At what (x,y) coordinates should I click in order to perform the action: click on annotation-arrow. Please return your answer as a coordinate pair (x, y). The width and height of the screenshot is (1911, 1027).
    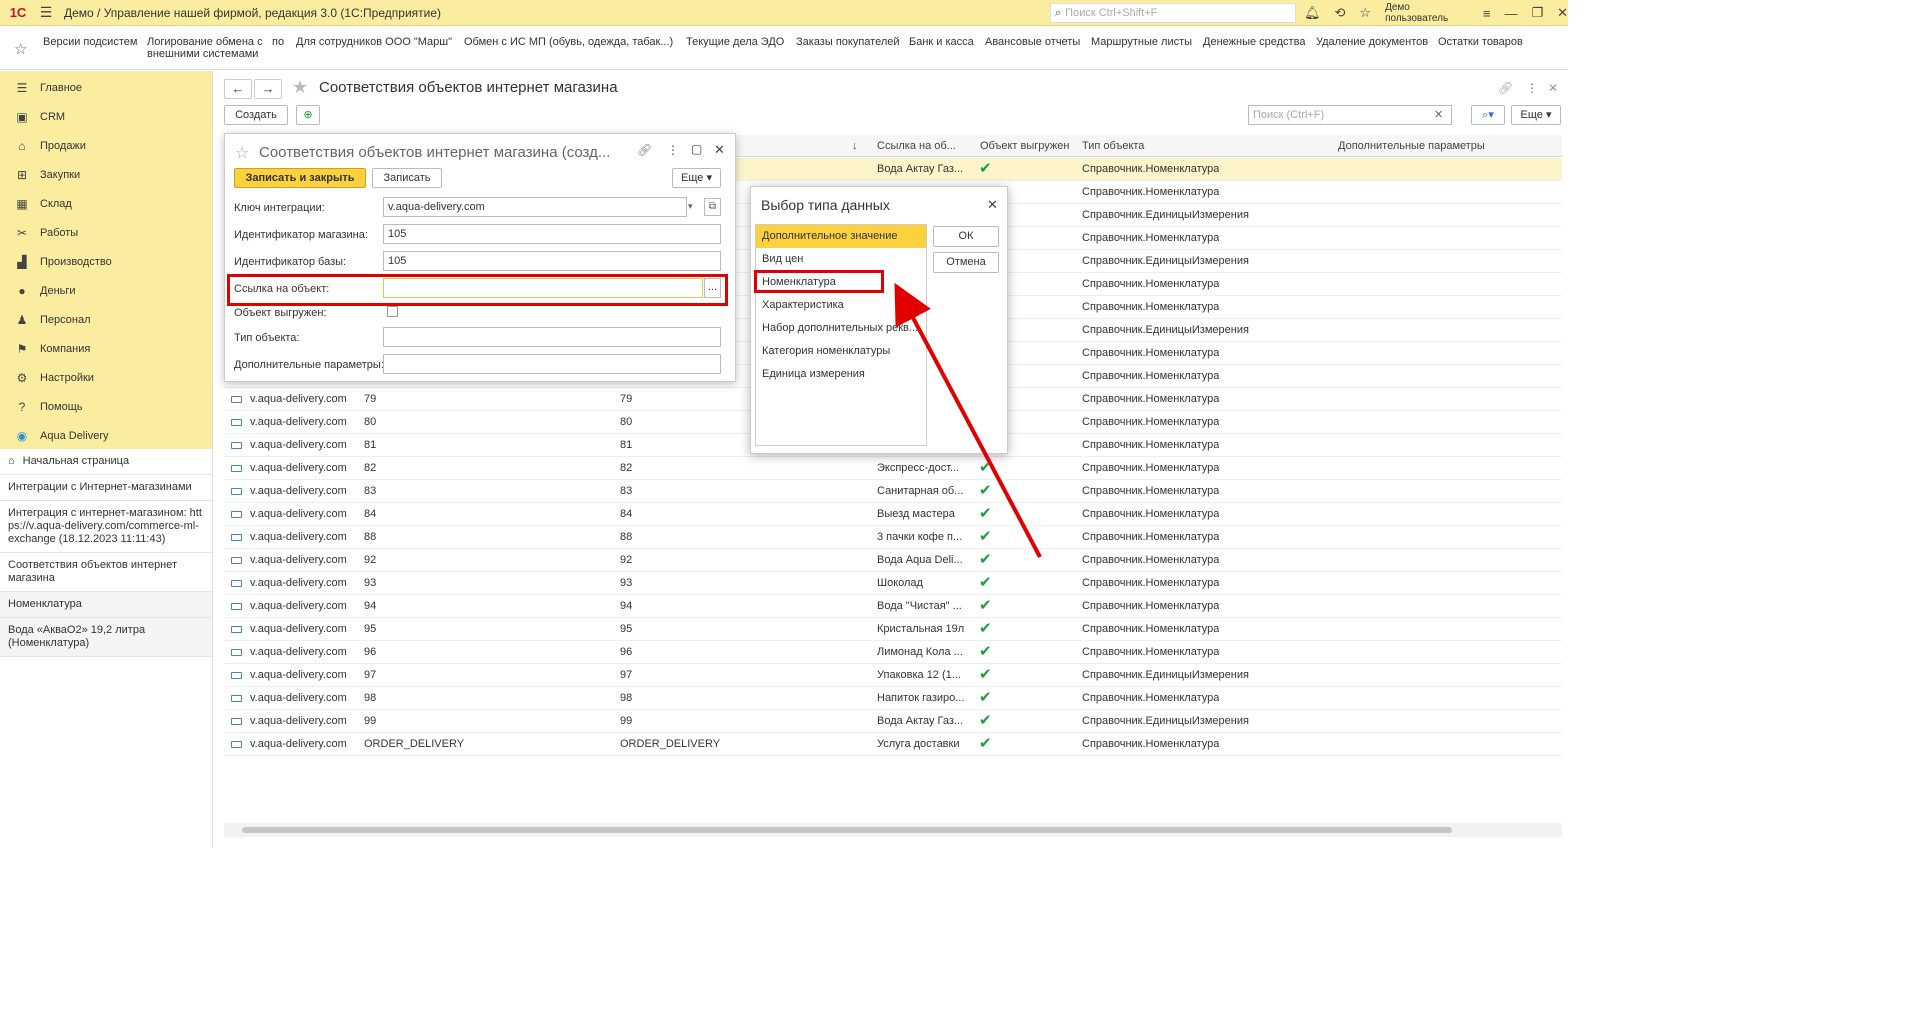
    Looking at the image, I should click on (968, 420).